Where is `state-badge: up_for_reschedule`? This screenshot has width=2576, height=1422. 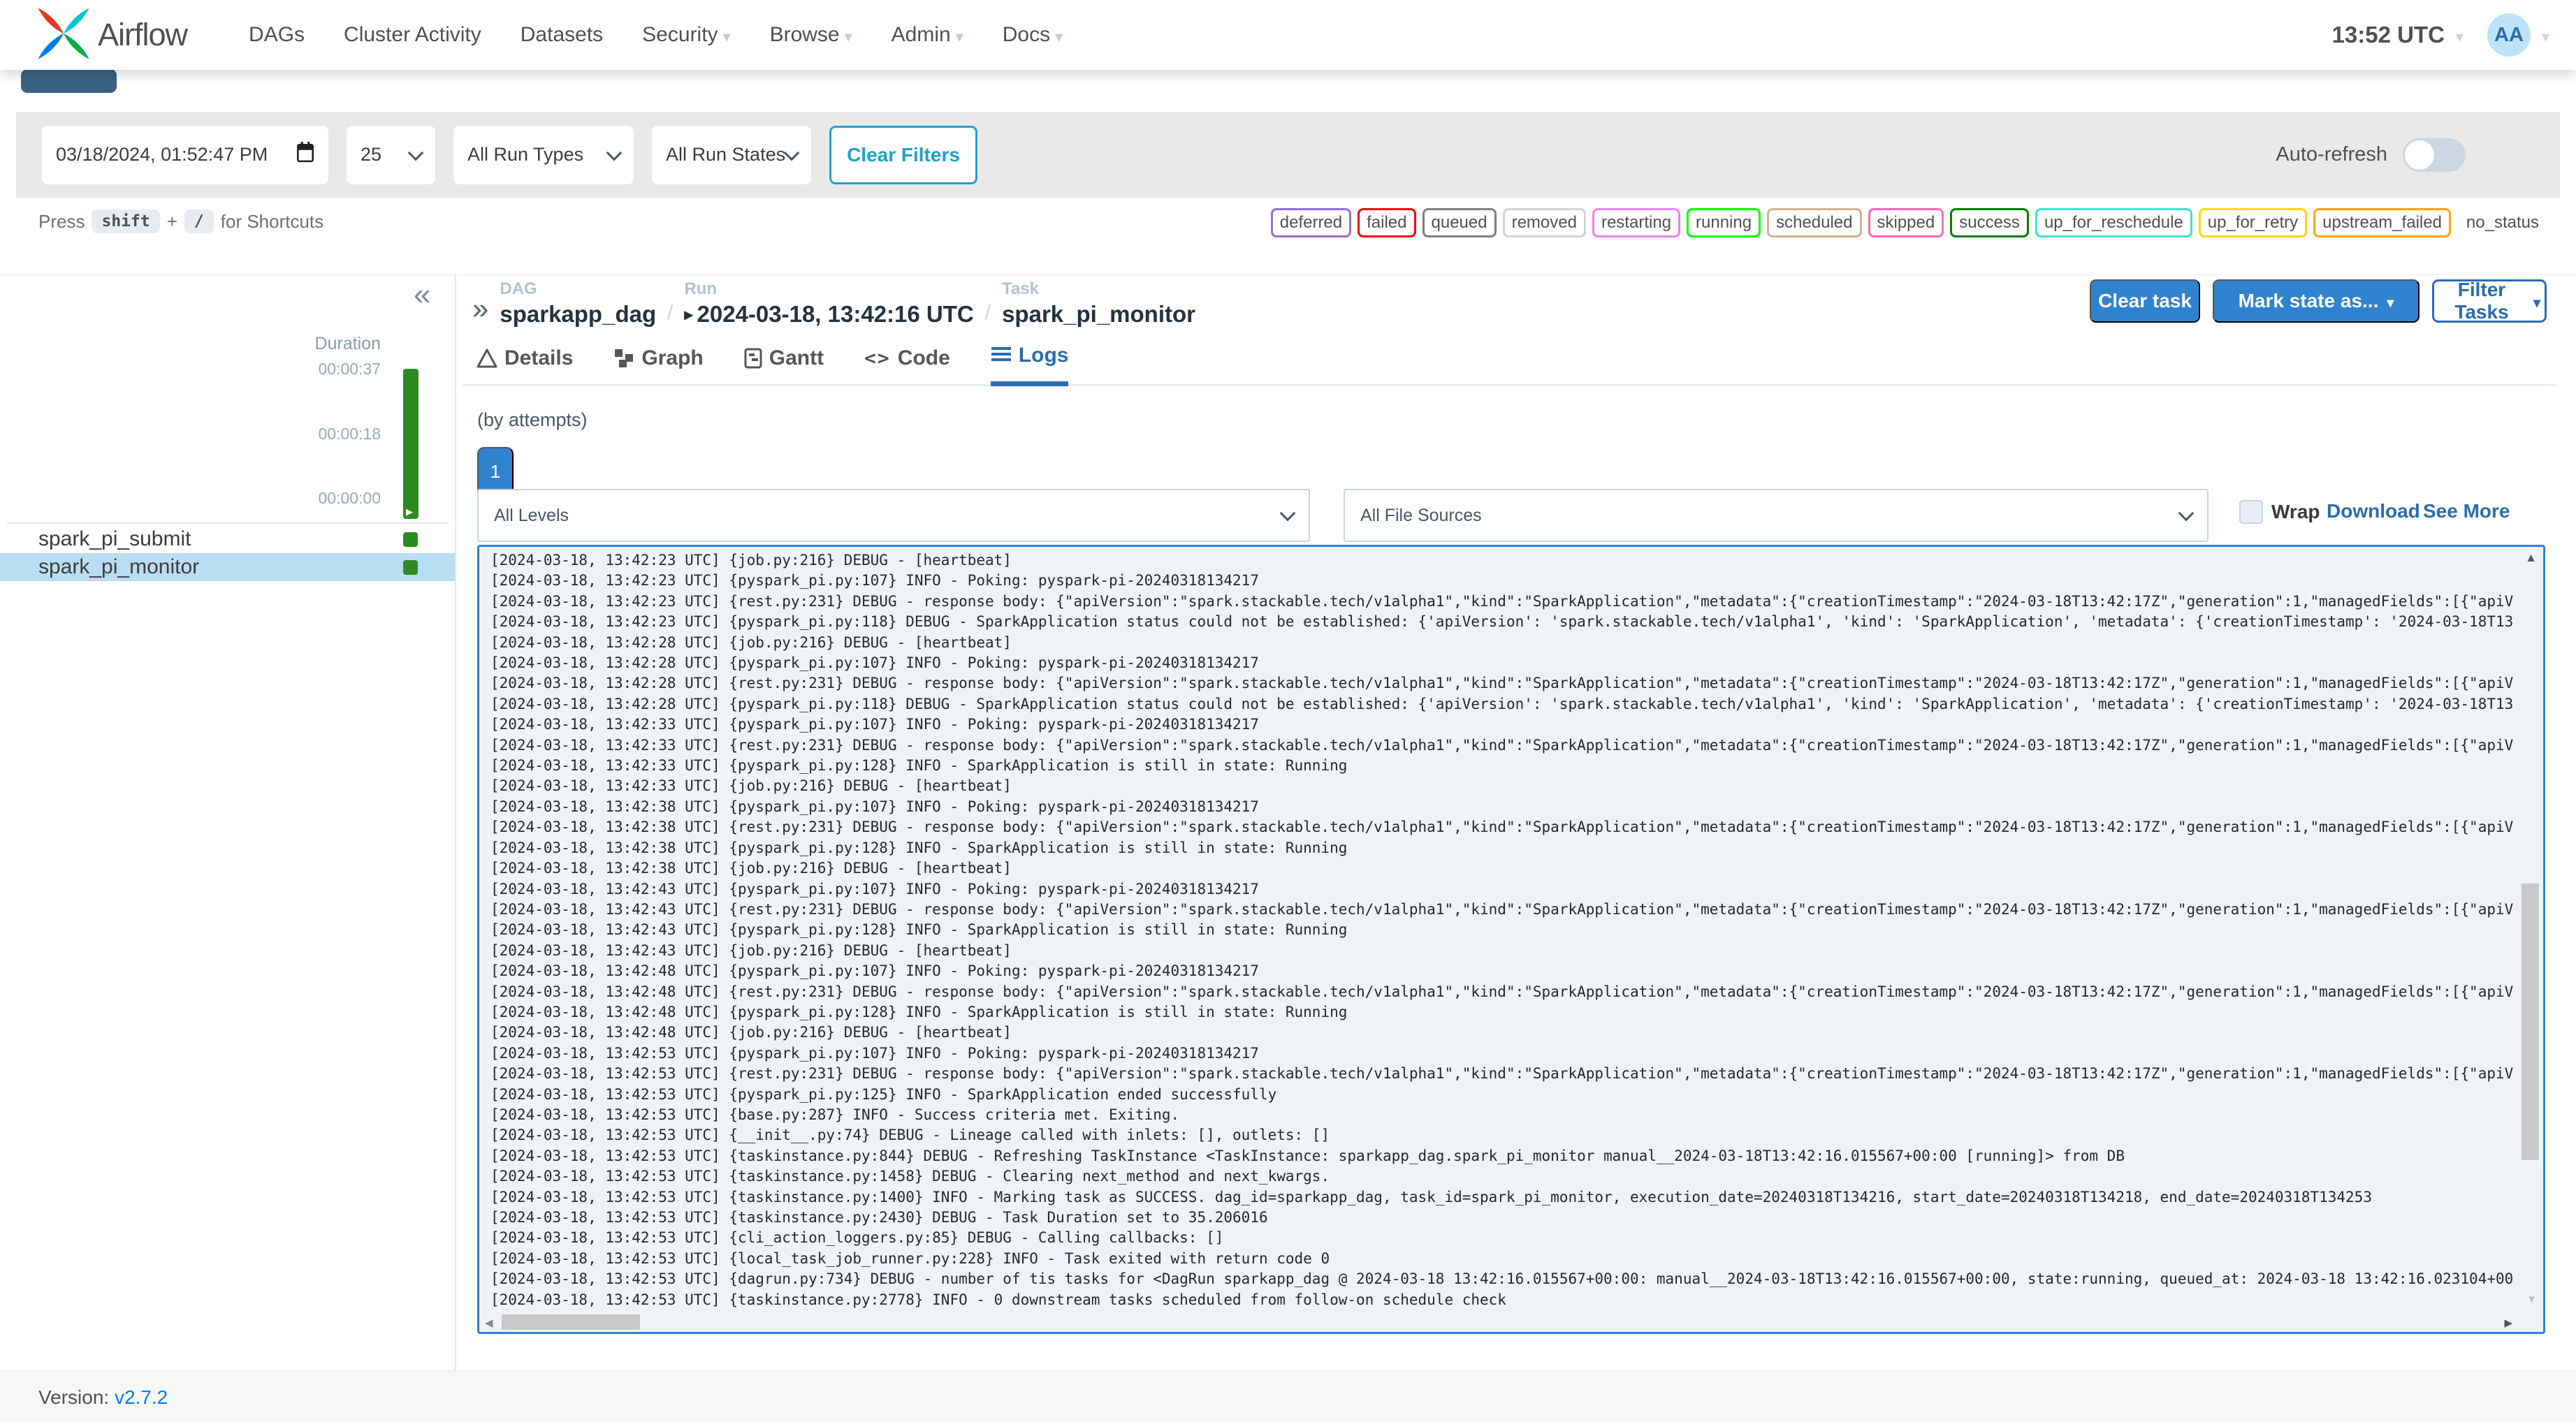
state-badge: up_for_reschedule is located at coordinates (2113, 222).